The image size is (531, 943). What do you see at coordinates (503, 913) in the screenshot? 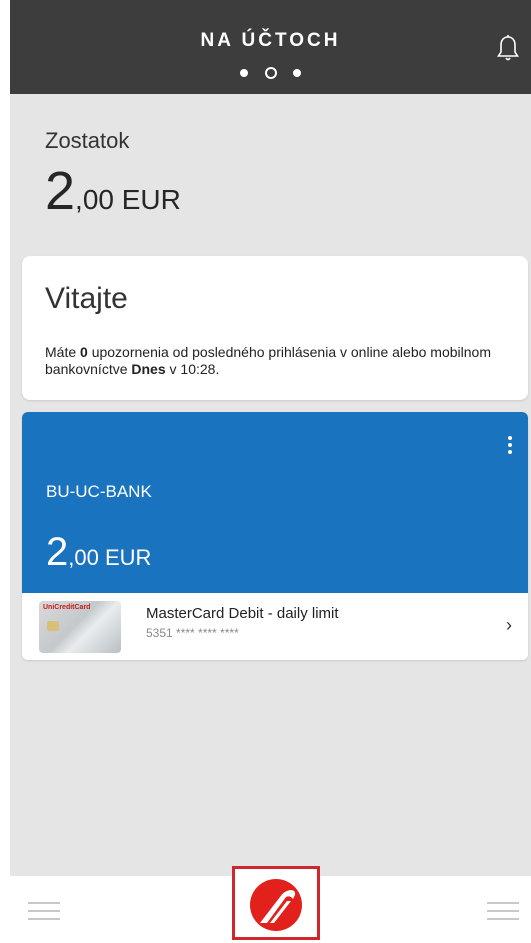
I see `hamburger-menu-icon-right` at bounding box center [503, 913].